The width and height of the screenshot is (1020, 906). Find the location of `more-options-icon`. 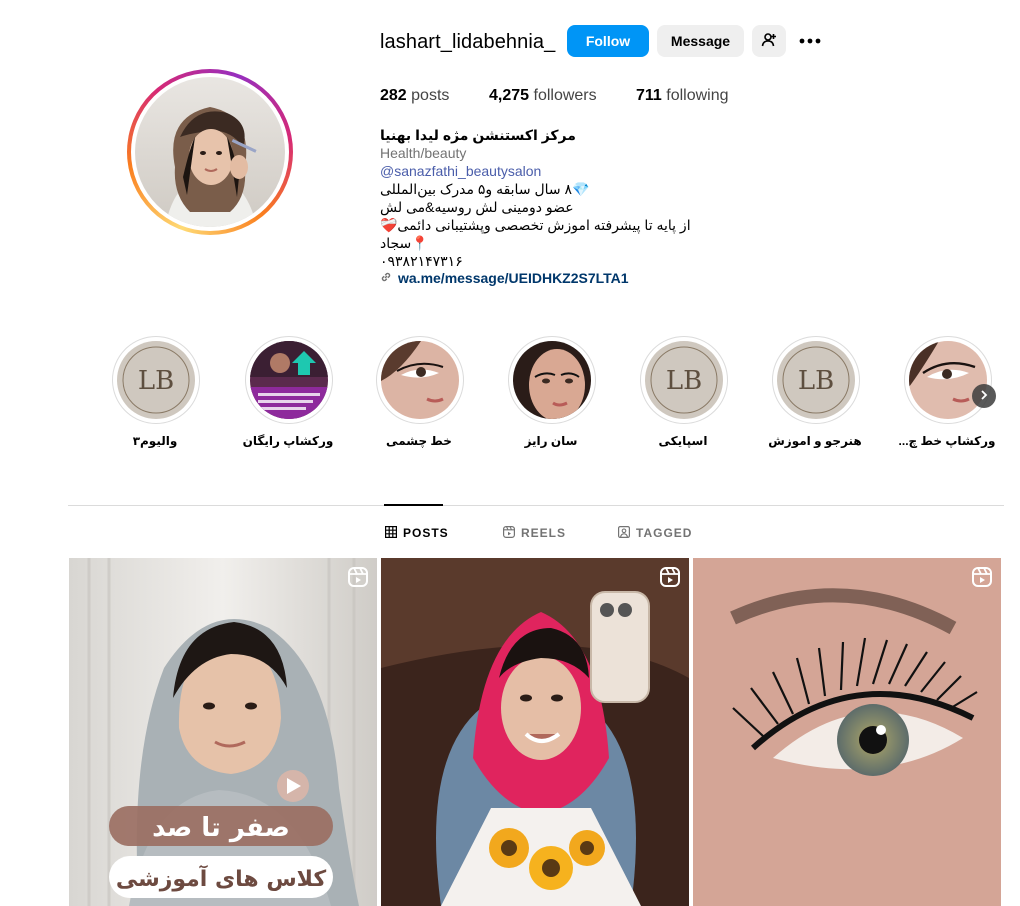

more-options-icon is located at coordinates (810, 41).